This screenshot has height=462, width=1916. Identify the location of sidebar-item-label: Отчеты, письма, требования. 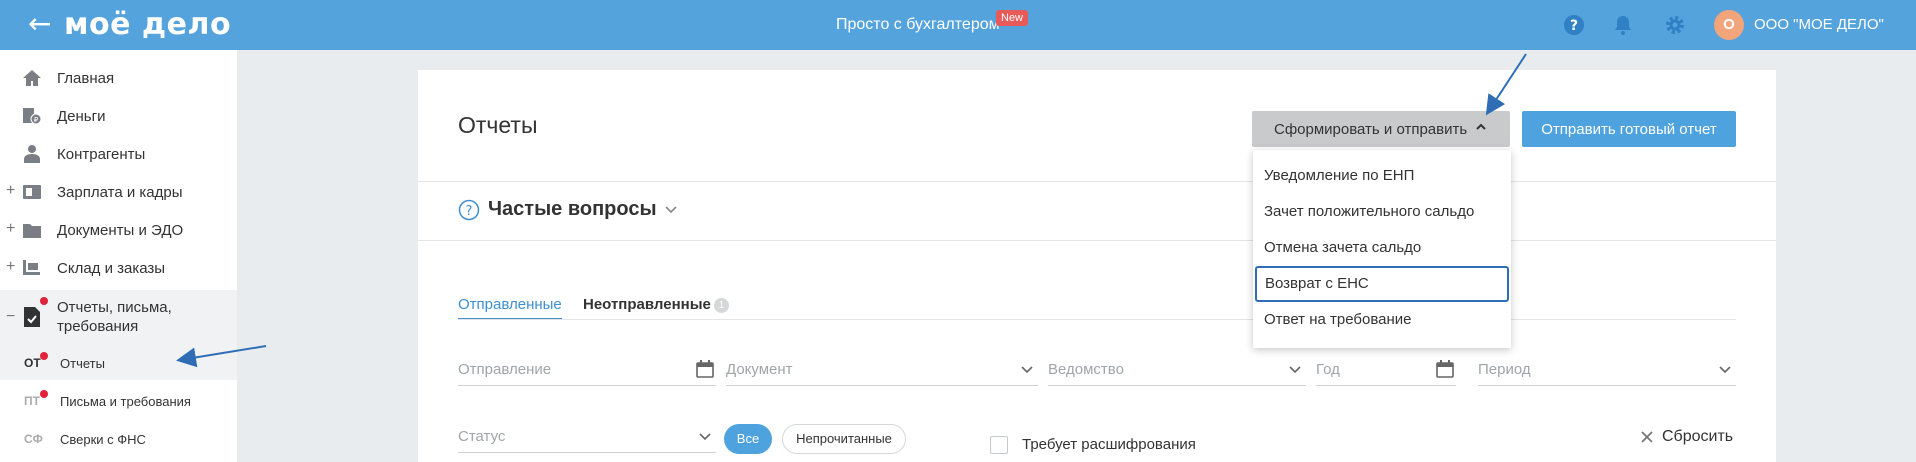
(114, 317).